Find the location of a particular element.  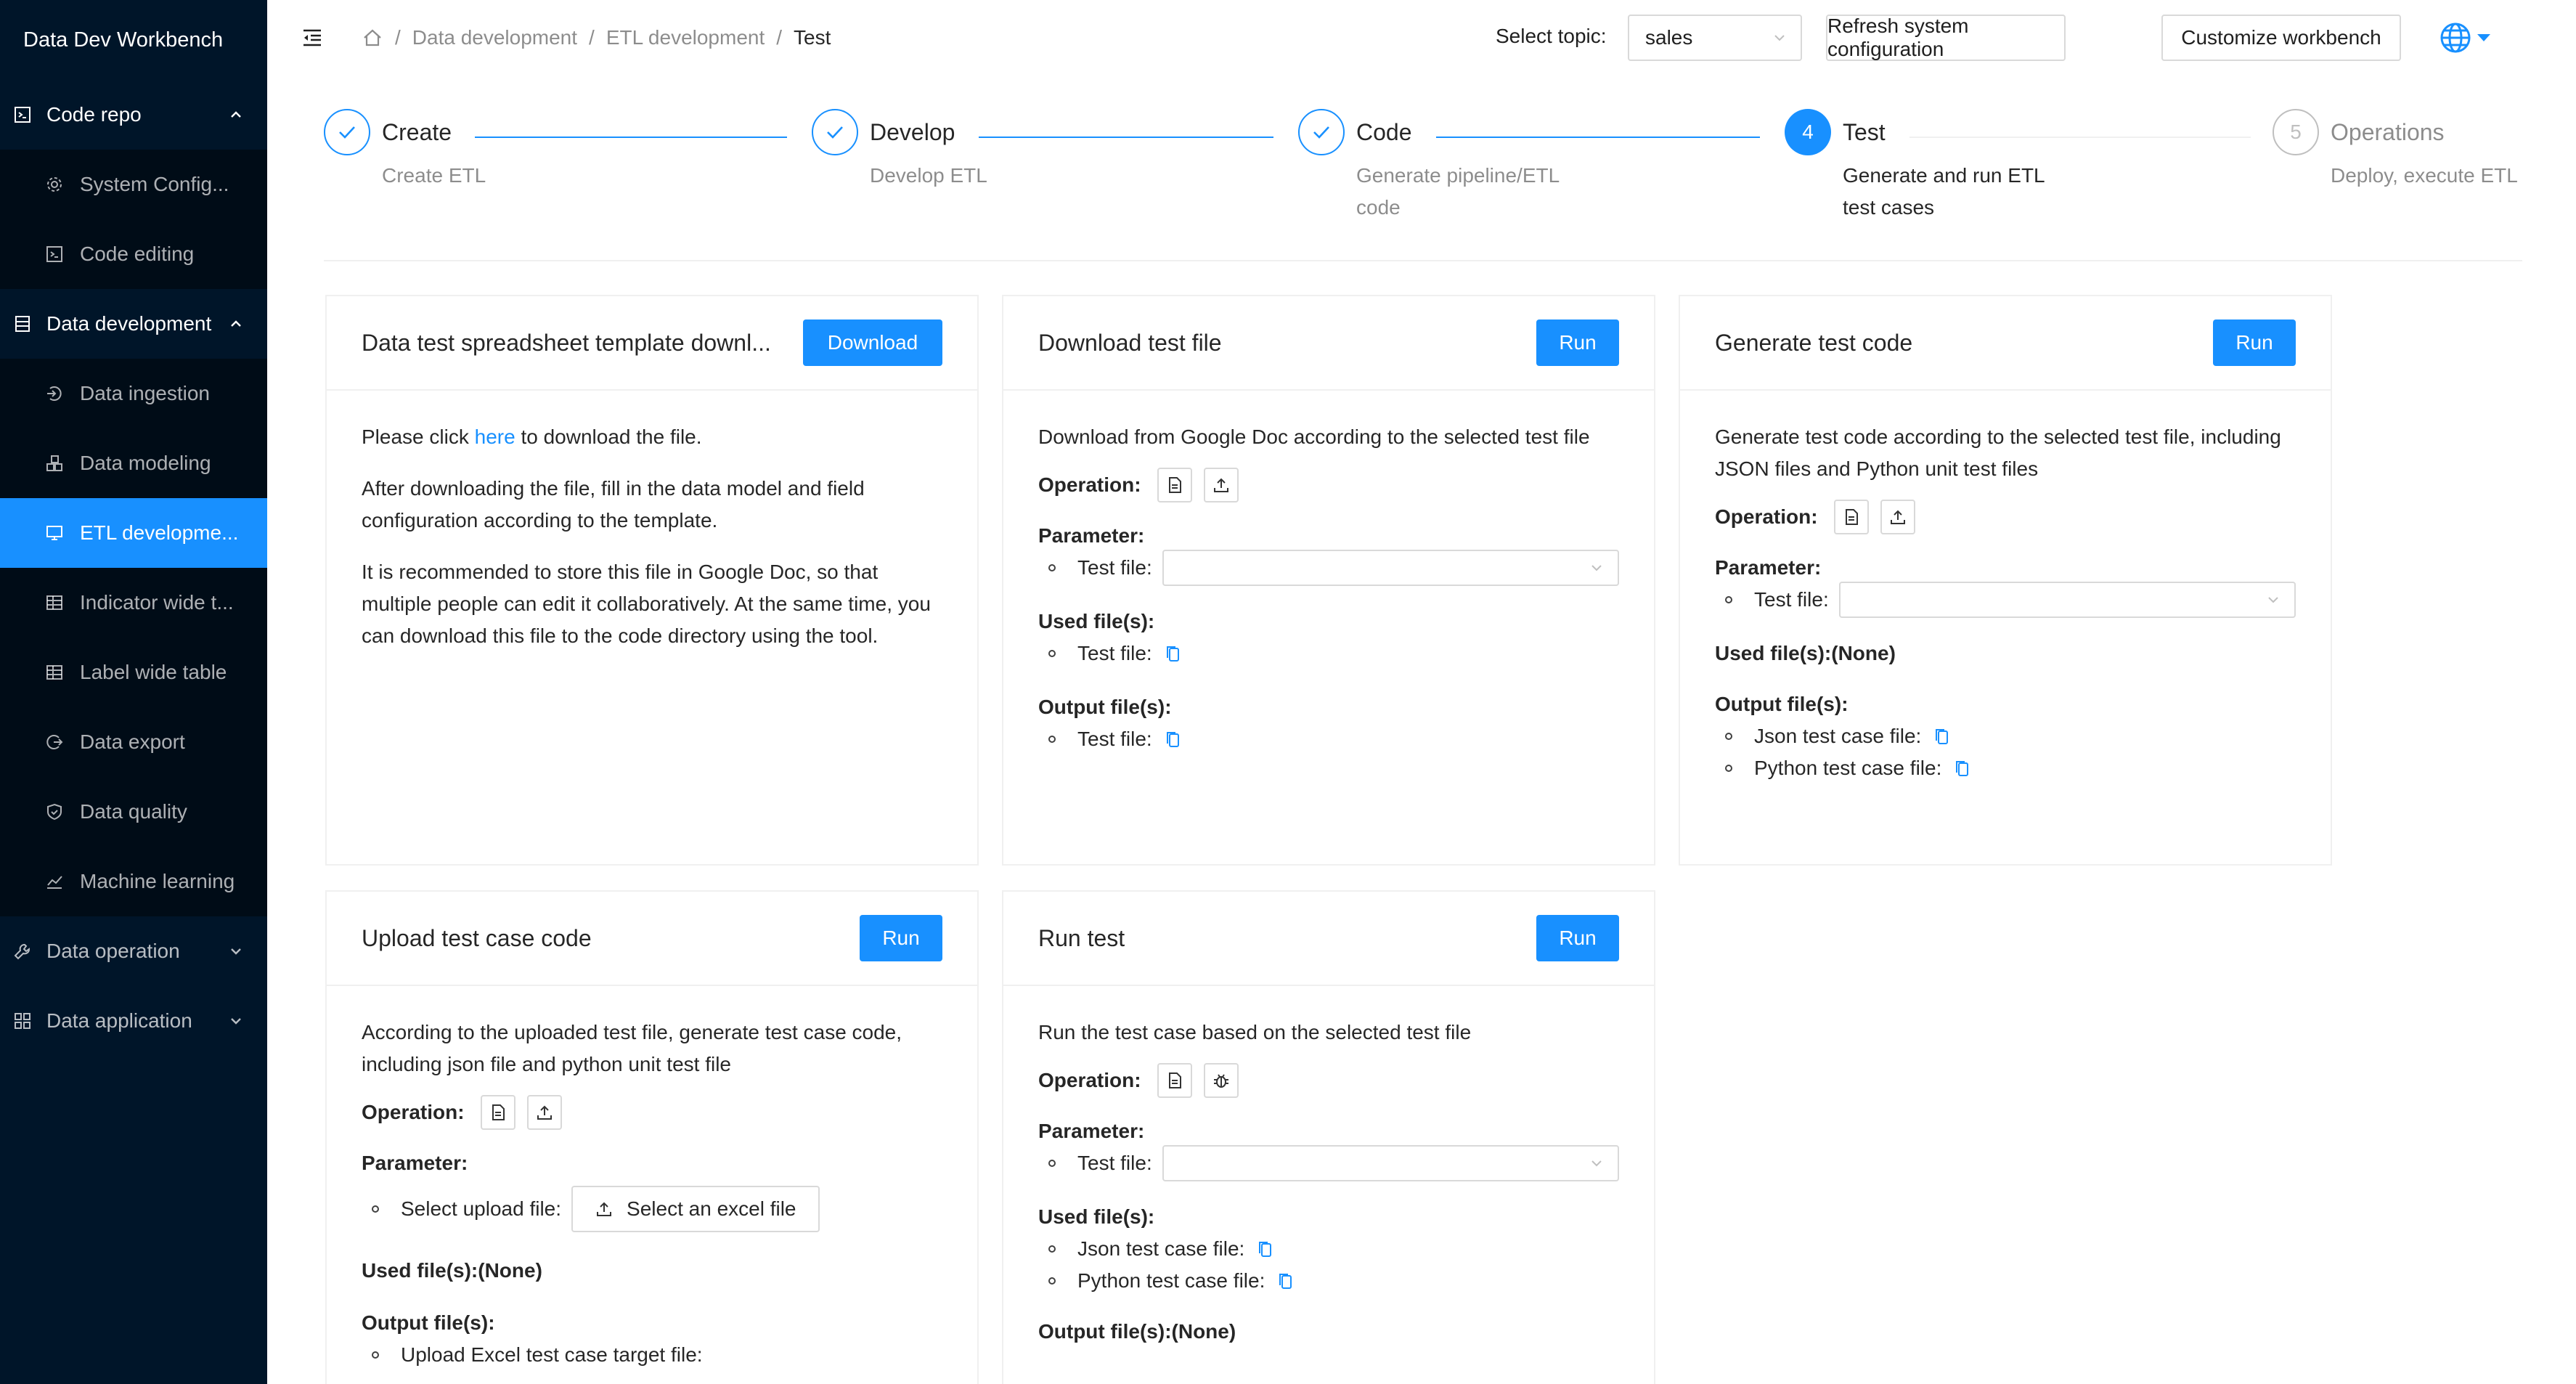

sidebar-item-label-wide-table: Label wide table is located at coordinates (133, 672).